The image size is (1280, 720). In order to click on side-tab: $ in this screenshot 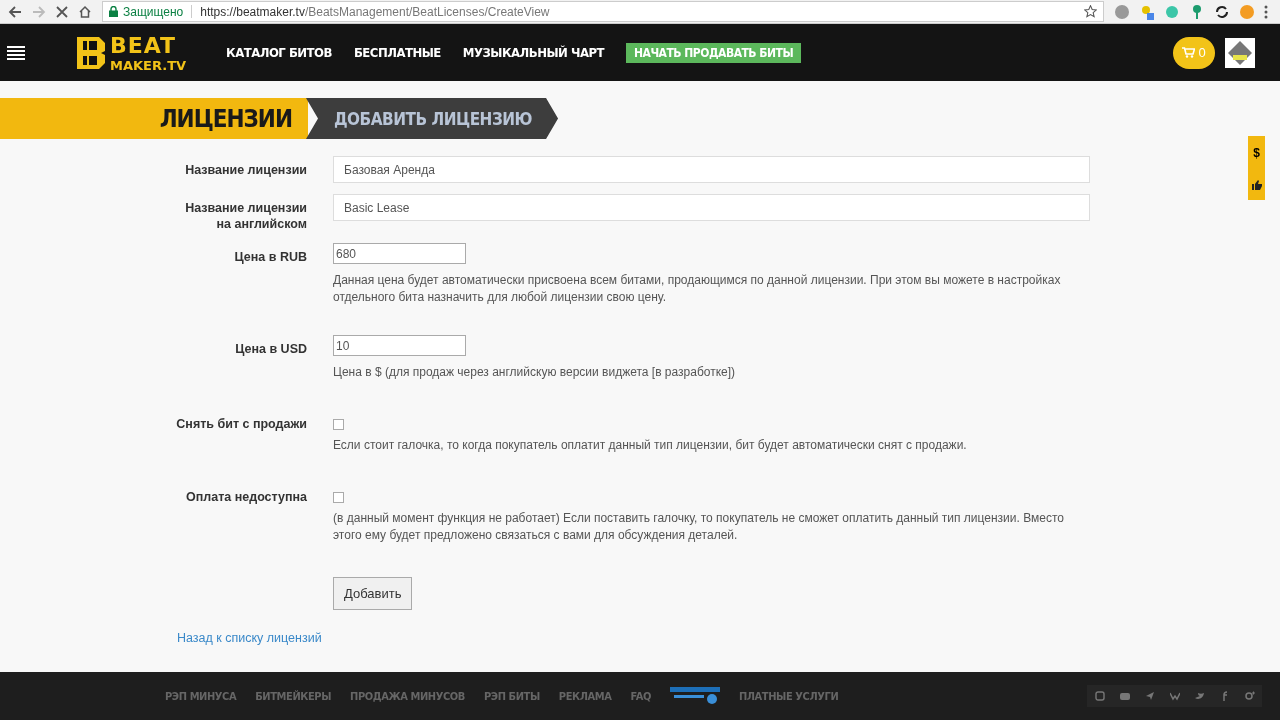, I will do `click(1256, 168)`.